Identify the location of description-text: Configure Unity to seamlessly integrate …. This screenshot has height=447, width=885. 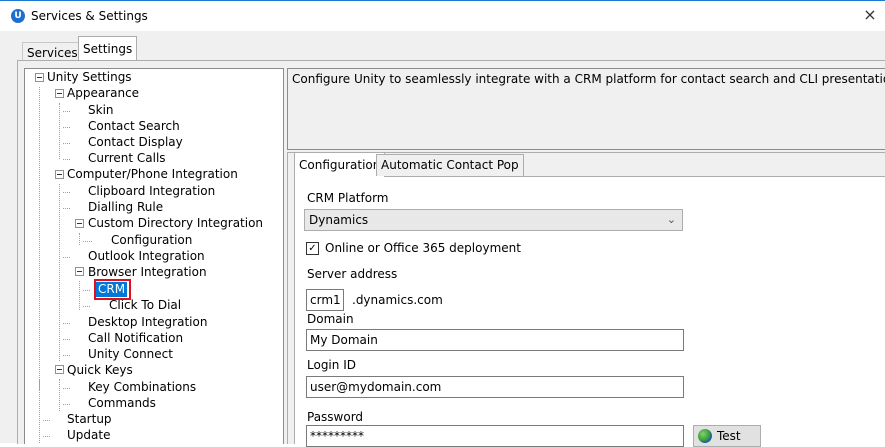
(588, 79).